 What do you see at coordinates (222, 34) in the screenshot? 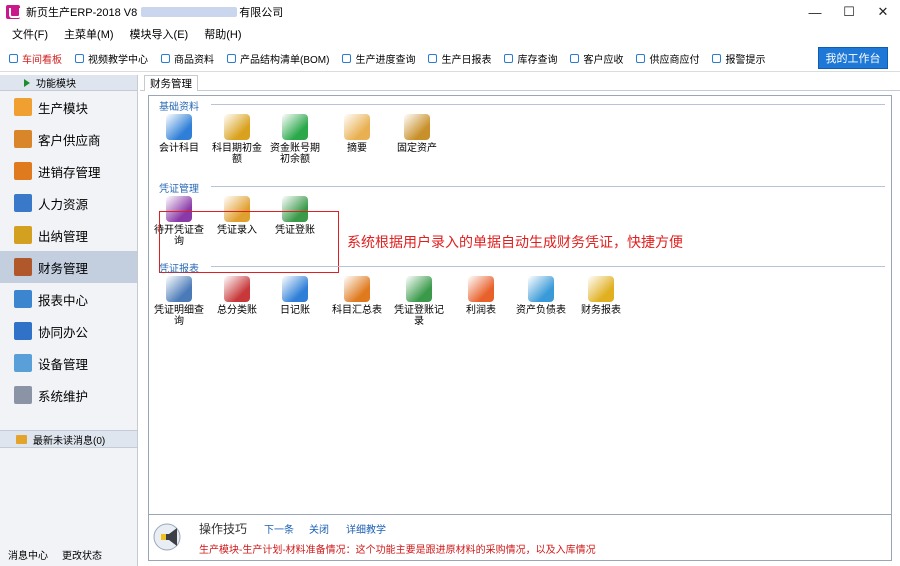
I see `menu-help: 帮助(H)` at bounding box center [222, 34].